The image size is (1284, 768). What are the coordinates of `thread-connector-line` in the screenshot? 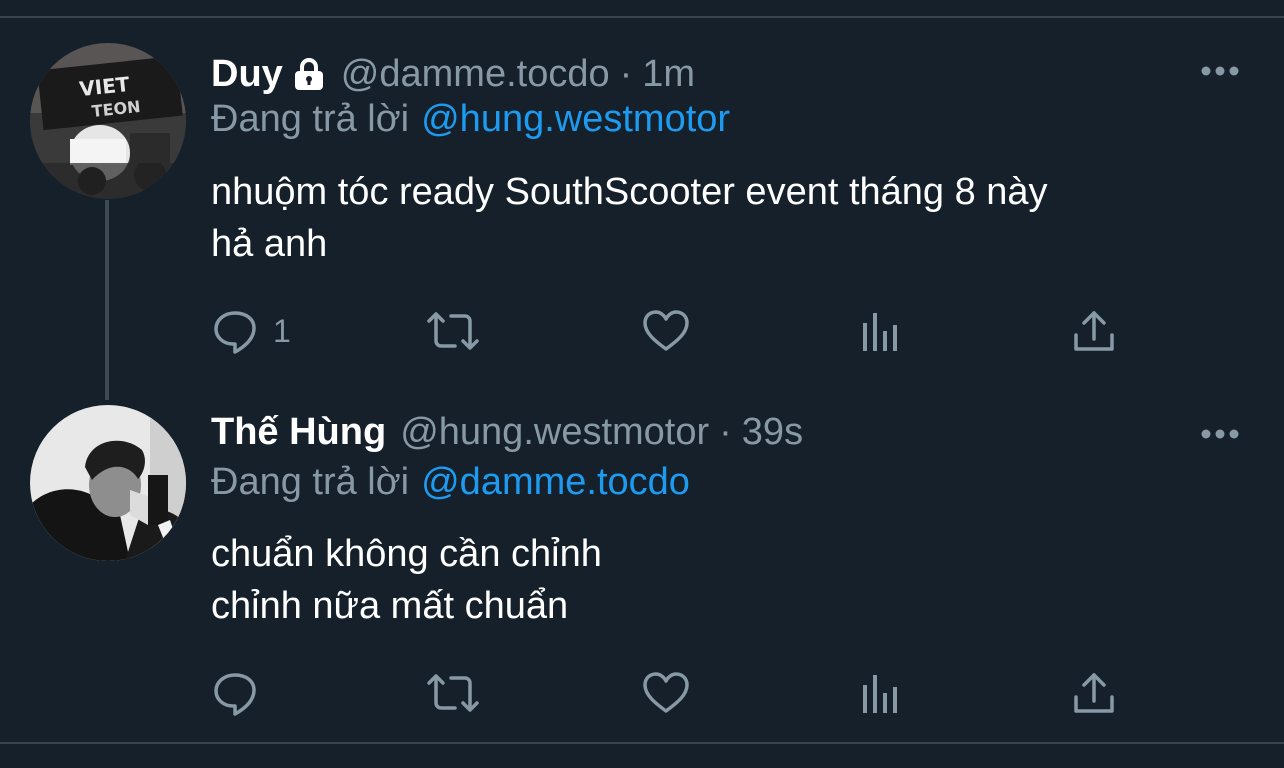 It's located at (107, 300).